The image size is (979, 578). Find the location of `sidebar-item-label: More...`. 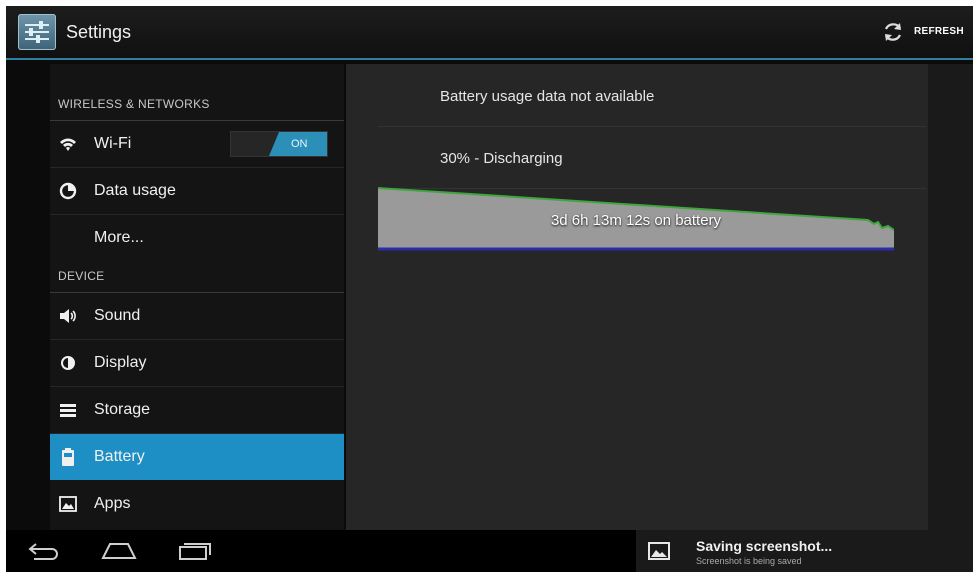

sidebar-item-label: More... is located at coordinates (119, 237).